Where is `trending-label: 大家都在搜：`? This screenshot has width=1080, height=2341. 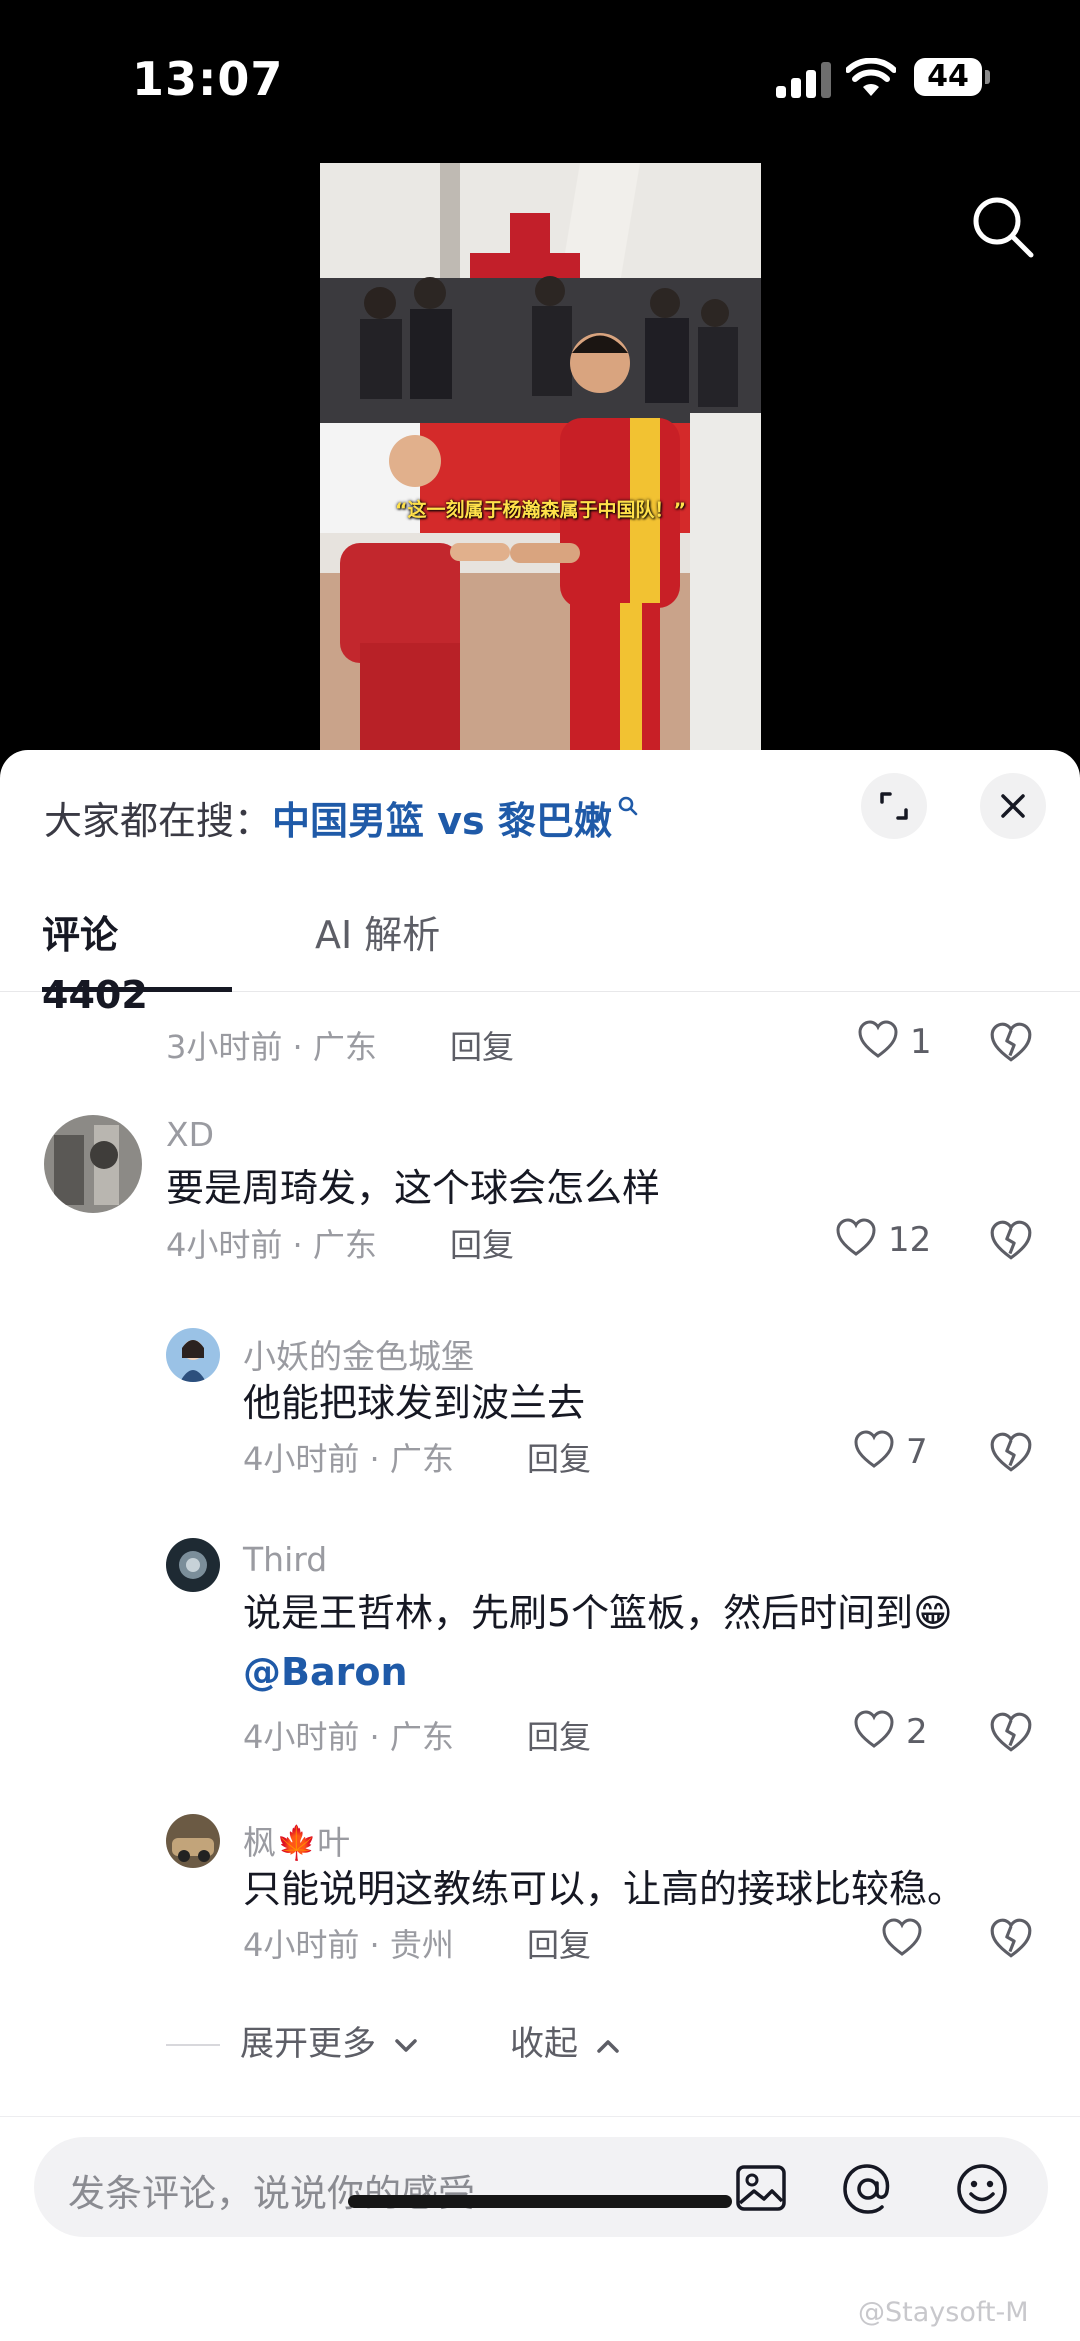
trending-label: 大家都在搜： is located at coordinates (158, 821).